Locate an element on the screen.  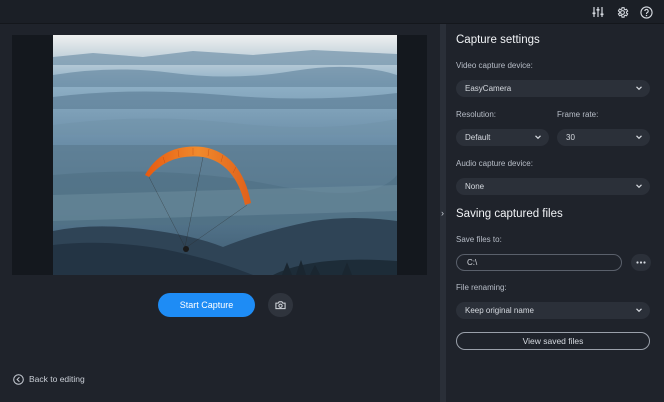
resolution-value: Default is located at coordinates (478, 137).